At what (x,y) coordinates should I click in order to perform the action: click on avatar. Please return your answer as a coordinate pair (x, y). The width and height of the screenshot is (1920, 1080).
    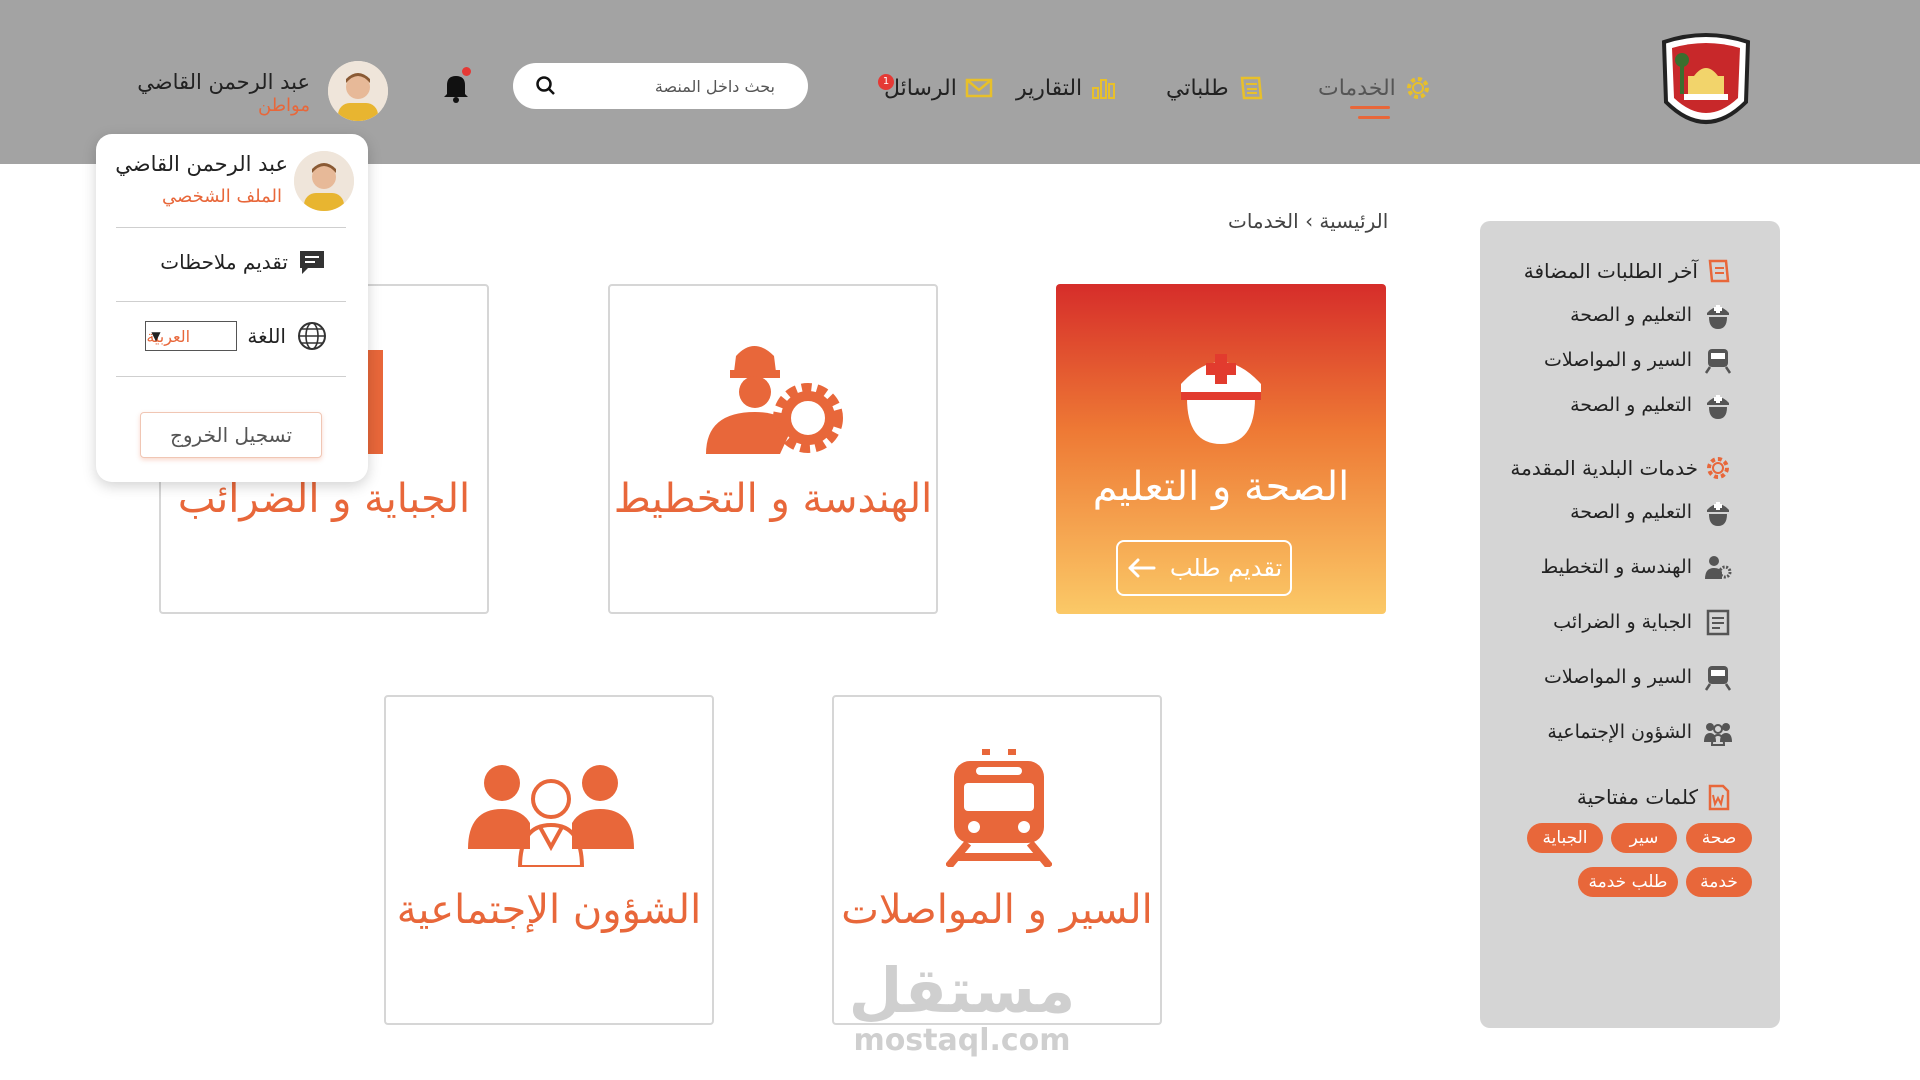
    Looking at the image, I should click on (358, 91).